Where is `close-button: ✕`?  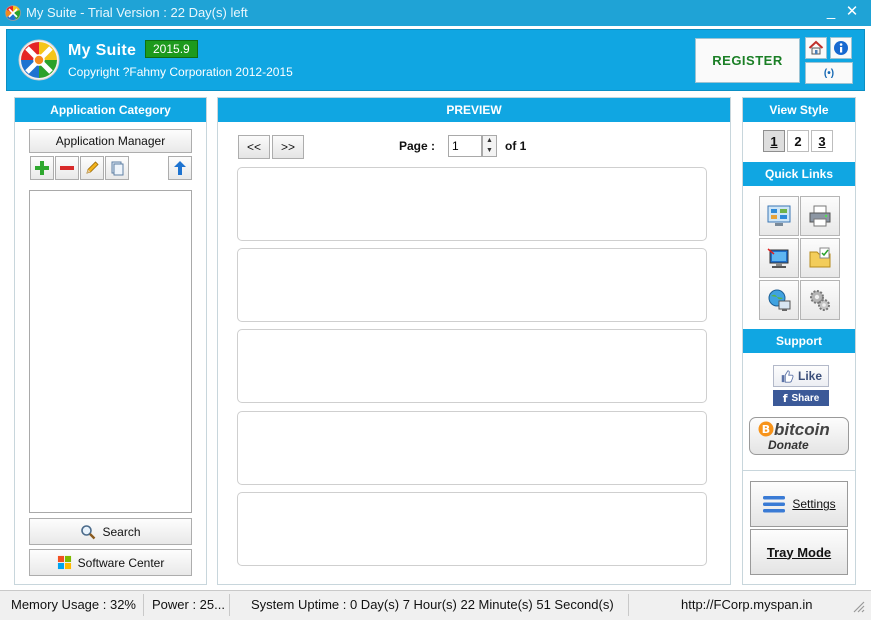 close-button: ✕ is located at coordinates (852, 12).